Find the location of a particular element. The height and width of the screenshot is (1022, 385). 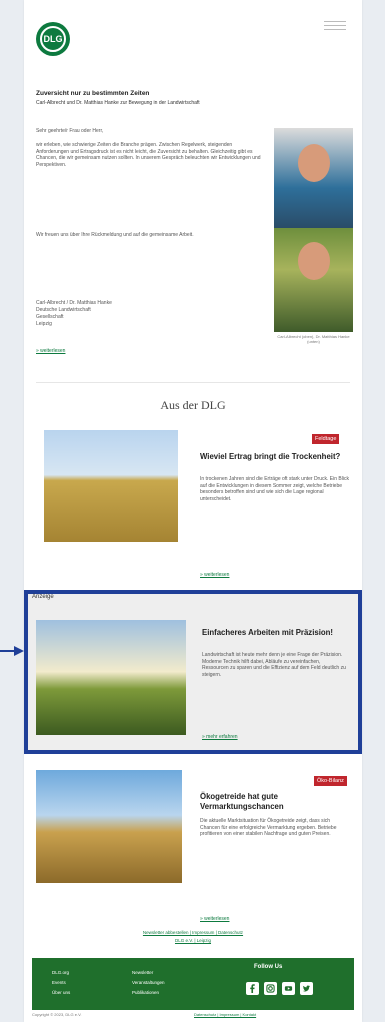

youtube-icon is located at coordinates (288, 988).